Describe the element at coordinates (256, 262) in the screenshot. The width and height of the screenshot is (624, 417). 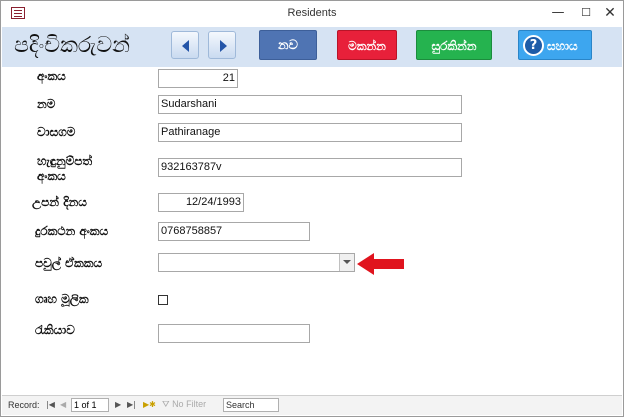
I see `family-unit-combobox` at that location.